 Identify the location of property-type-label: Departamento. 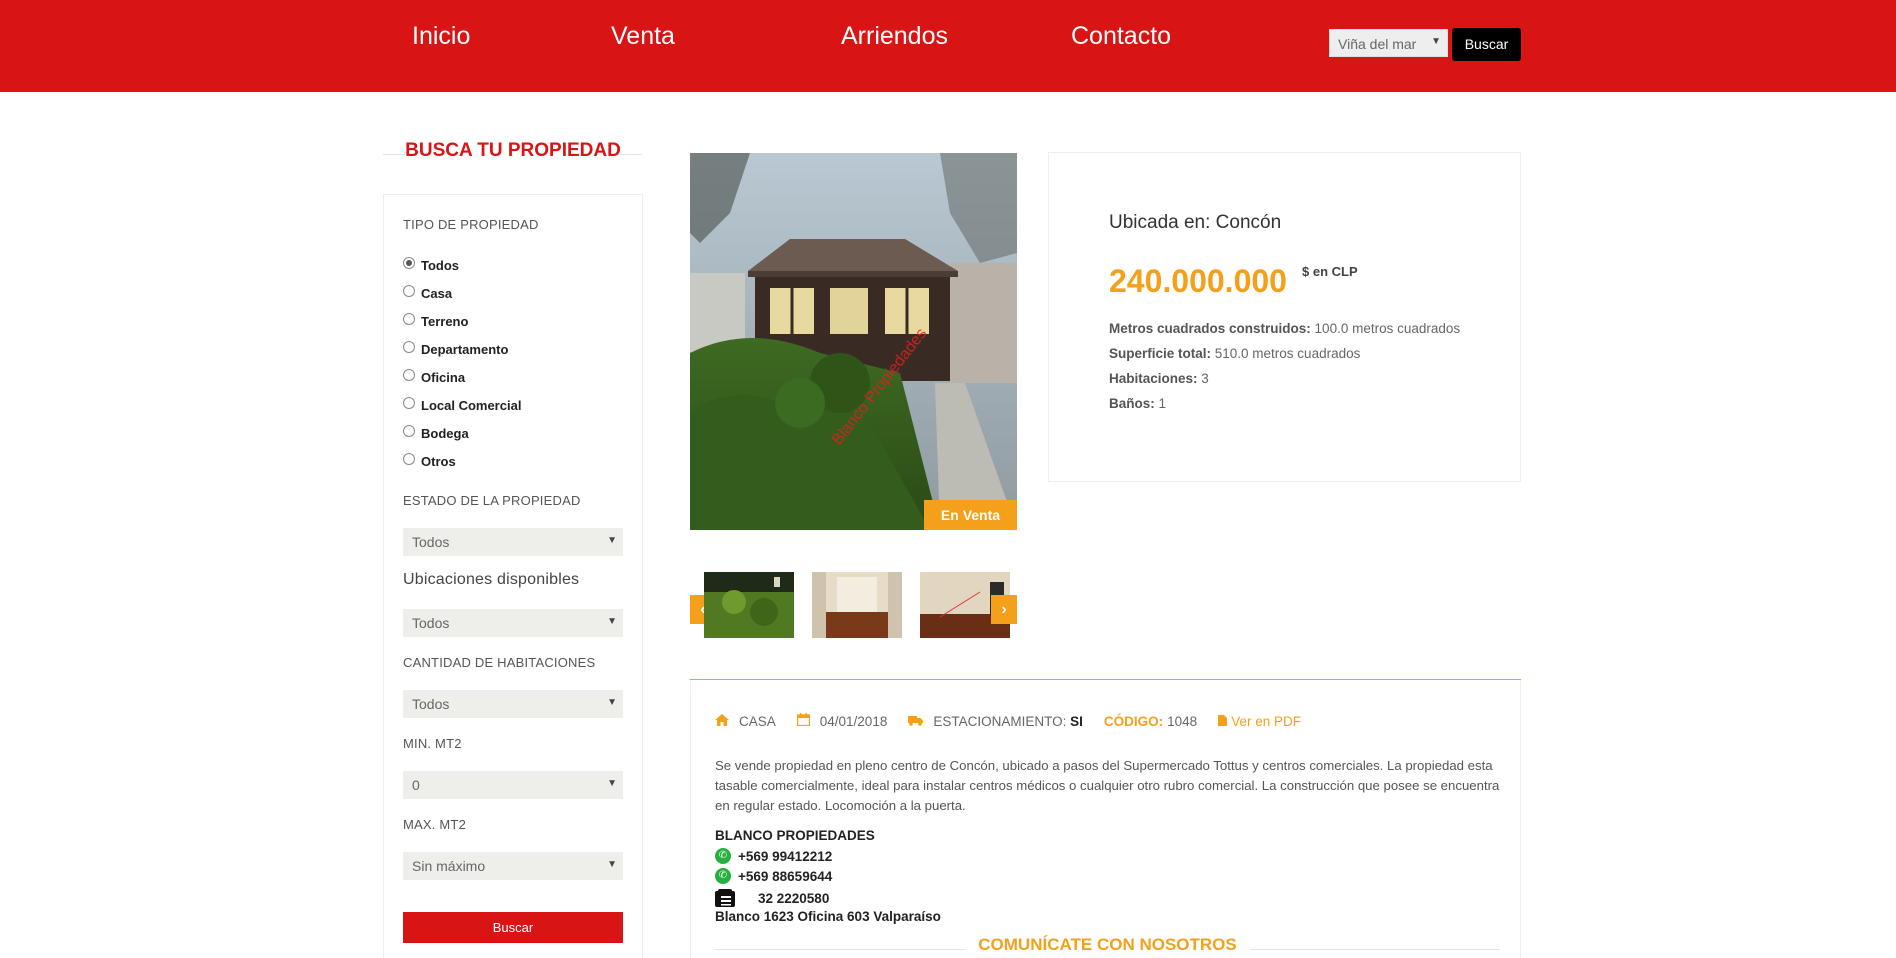
(465, 349).